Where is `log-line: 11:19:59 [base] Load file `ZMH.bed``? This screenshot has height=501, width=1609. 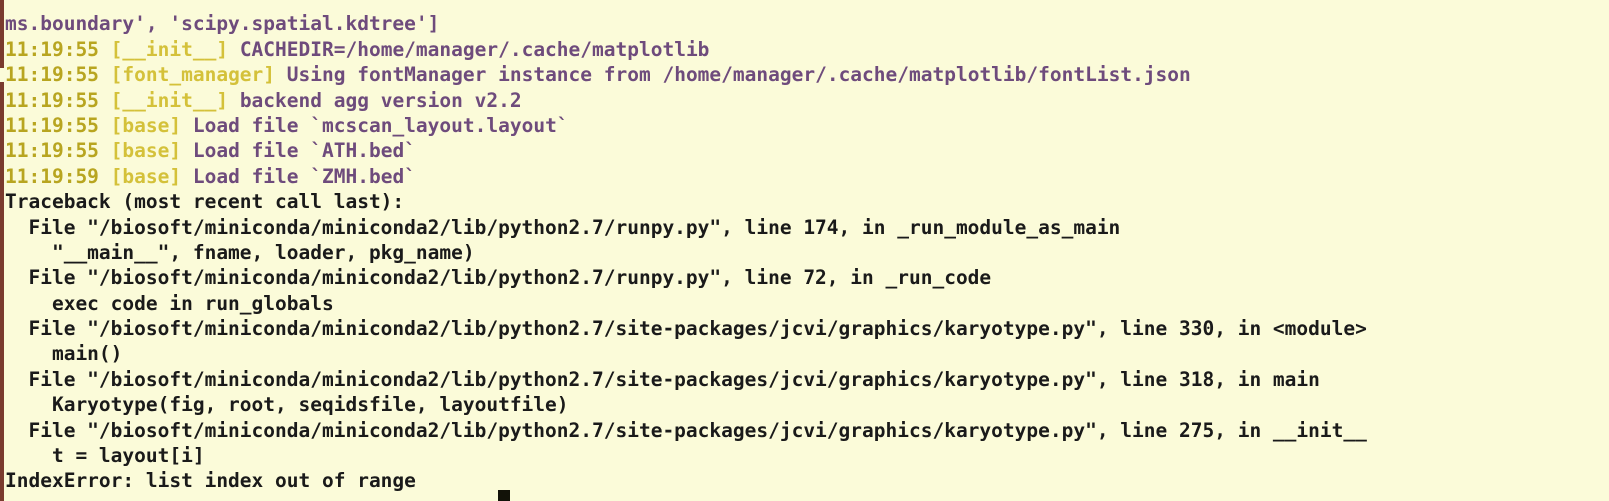
log-line: 11:19:59 [base] Load file `ZMH.bed` is located at coordinates (807, 176).